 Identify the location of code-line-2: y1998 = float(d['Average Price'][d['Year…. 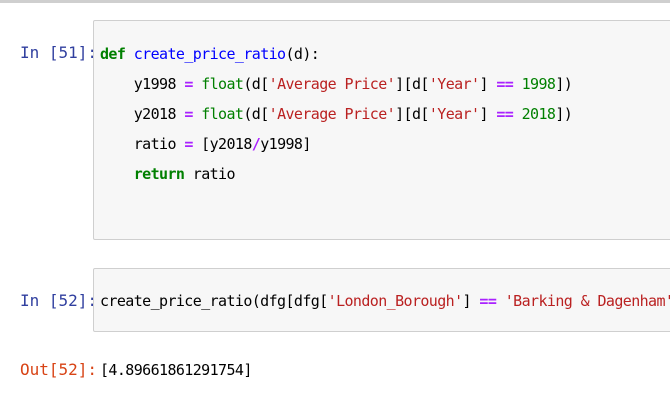
(385, 84).